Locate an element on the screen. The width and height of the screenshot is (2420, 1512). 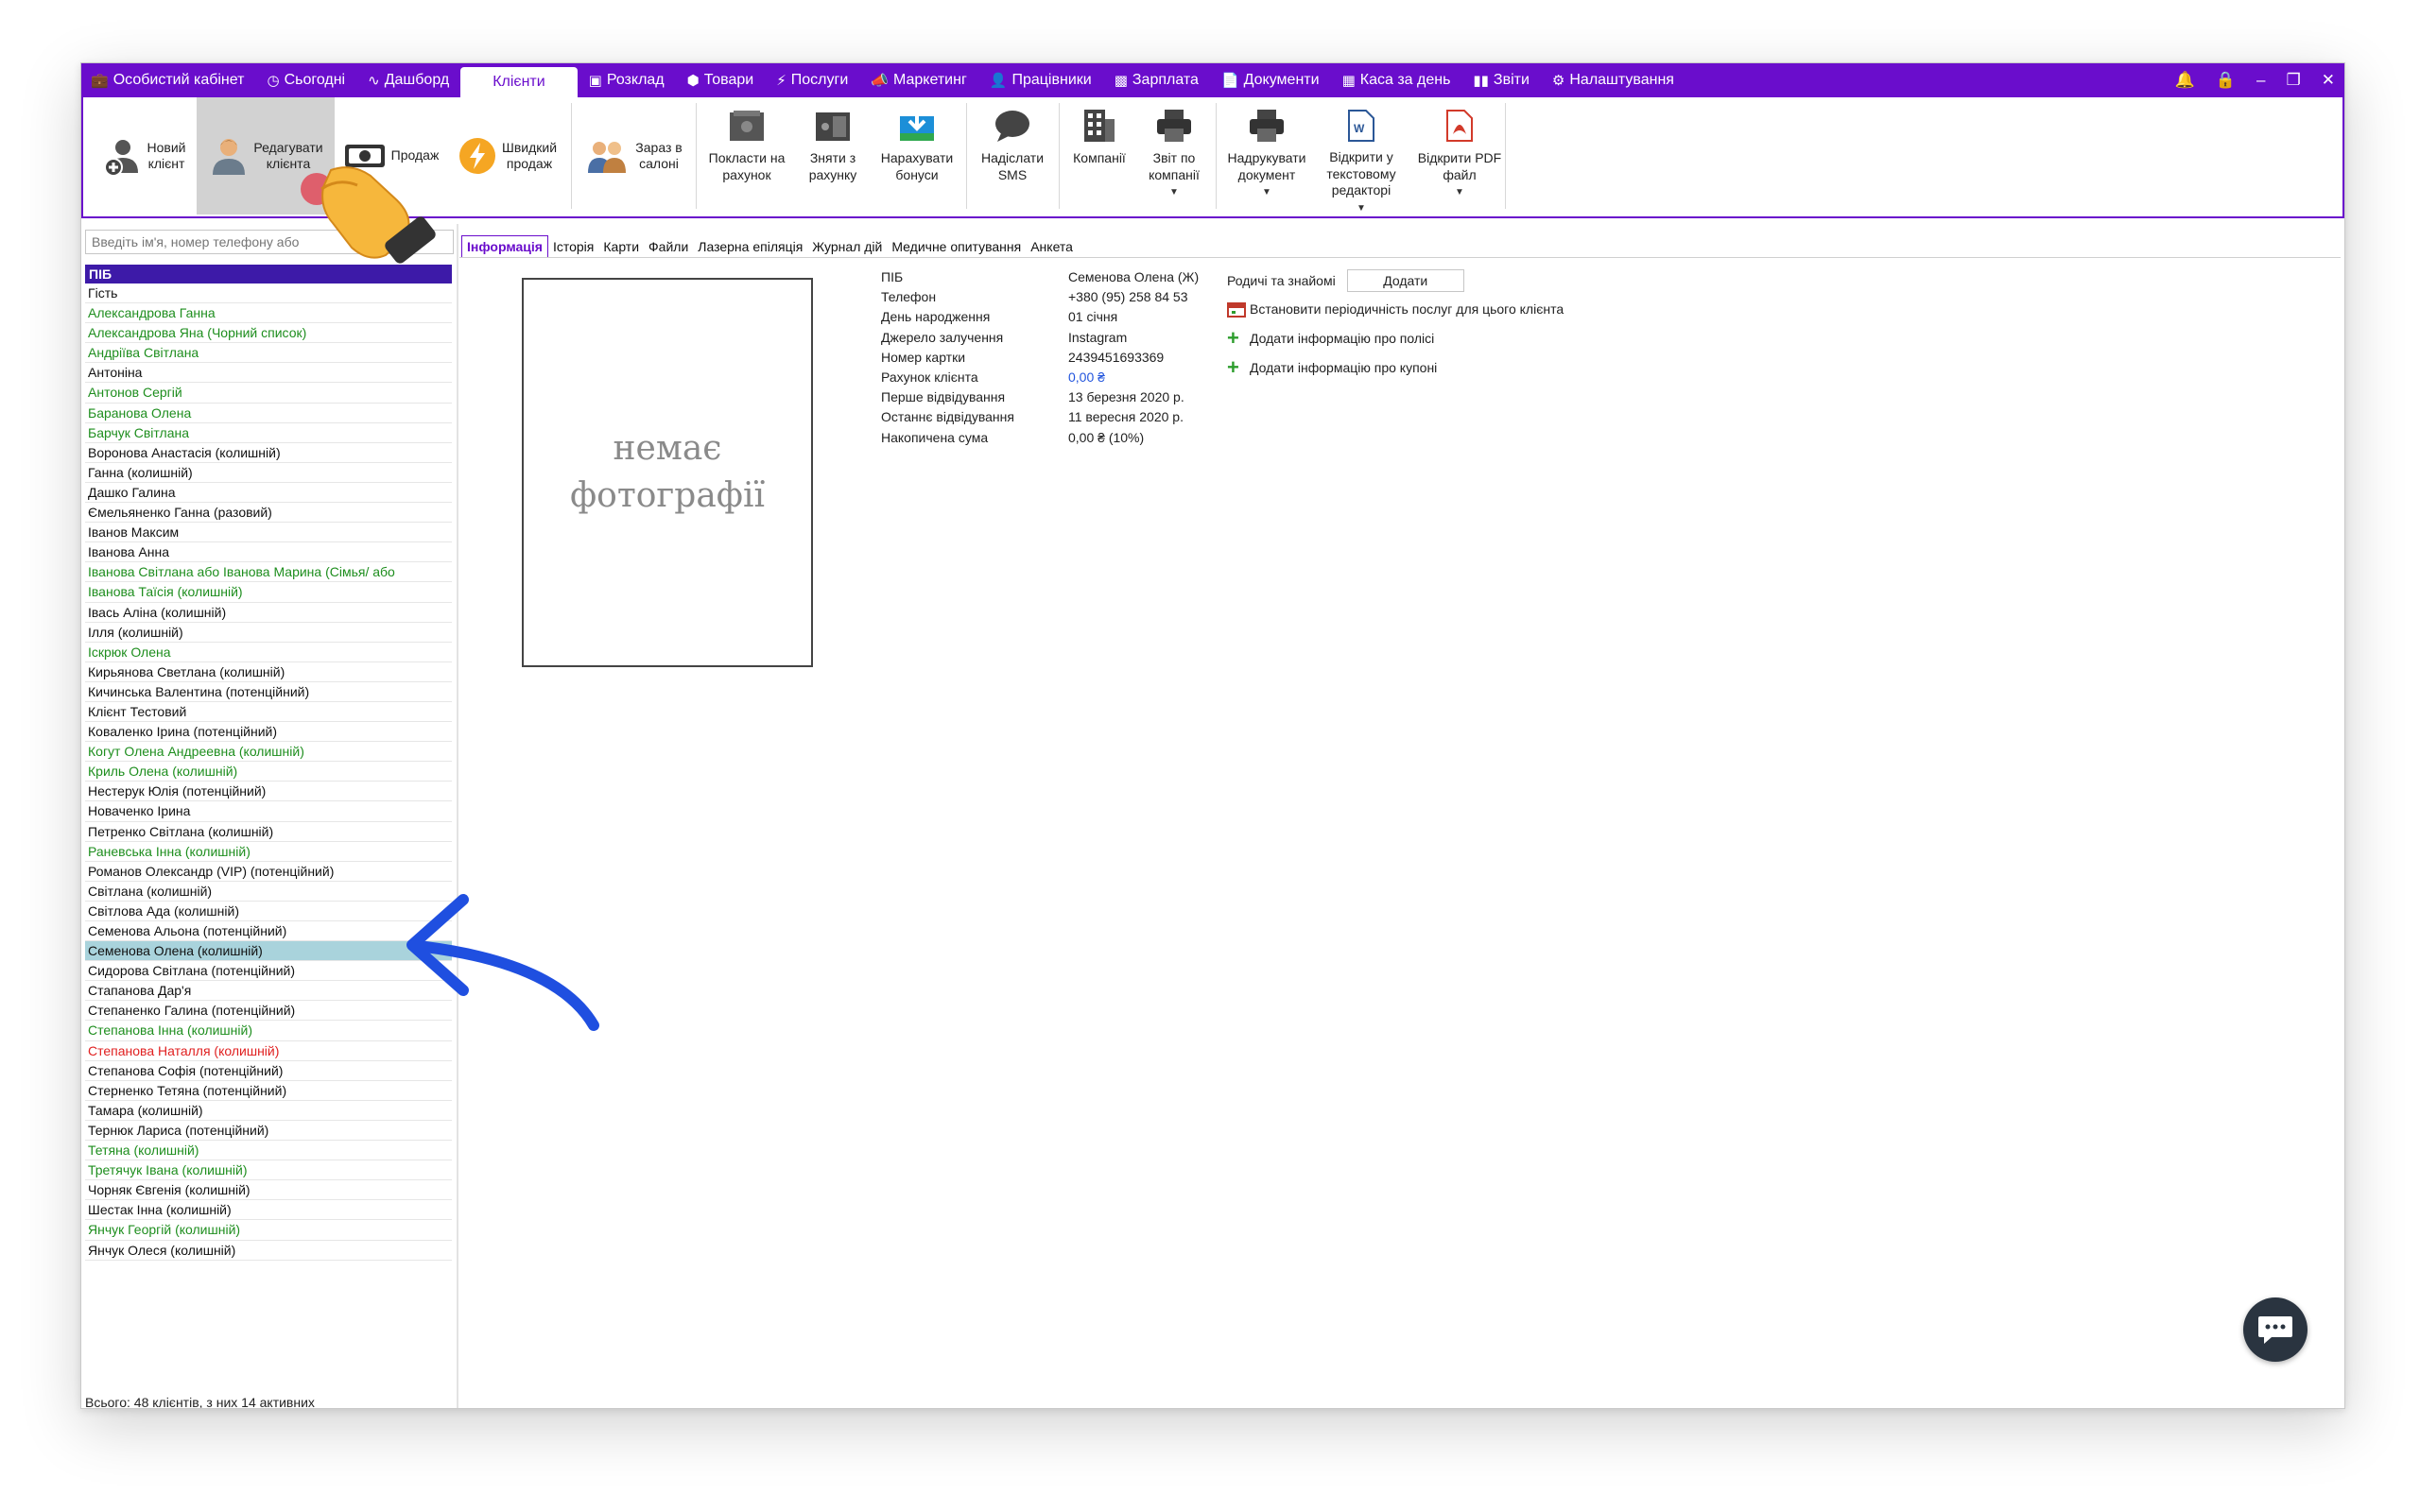
client-list-item: Новаченко Ірина is located at coordinates (268, 811).